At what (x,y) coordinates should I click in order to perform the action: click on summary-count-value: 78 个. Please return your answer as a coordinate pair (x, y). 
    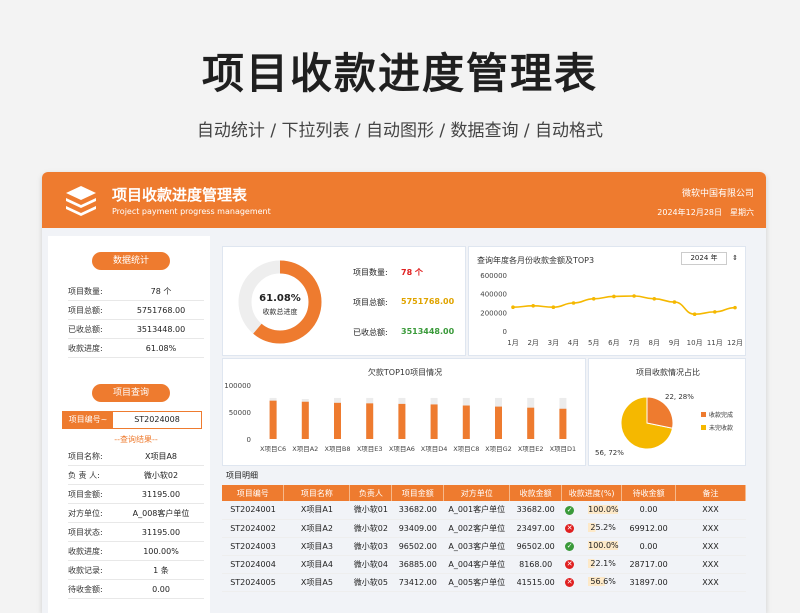
    Looking at the image, I should click on (412, 272).